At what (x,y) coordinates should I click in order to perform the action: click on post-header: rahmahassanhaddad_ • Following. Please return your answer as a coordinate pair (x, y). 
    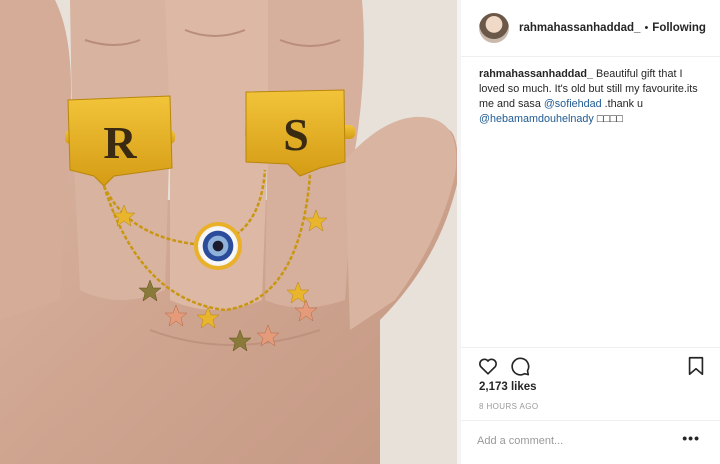
    Looking at the image, I should click on (590, 28).